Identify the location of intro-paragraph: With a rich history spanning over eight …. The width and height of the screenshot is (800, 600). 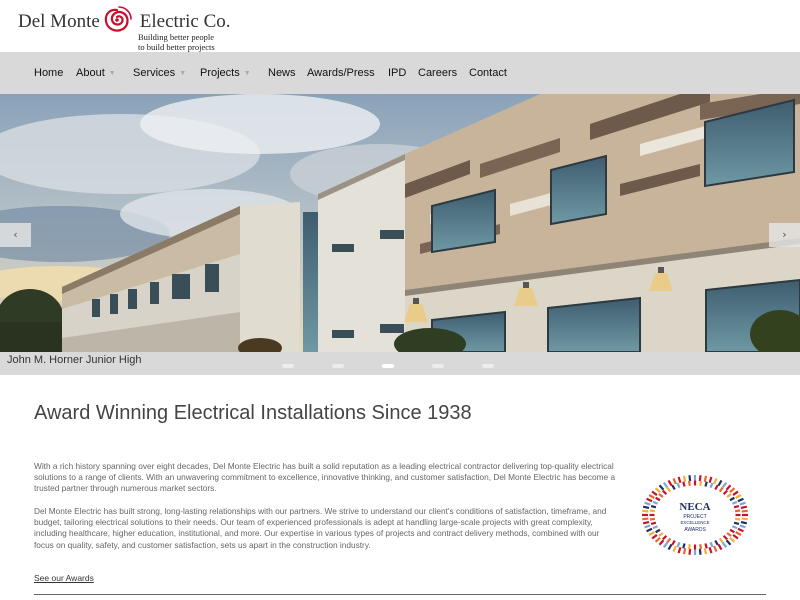
(325, 477).